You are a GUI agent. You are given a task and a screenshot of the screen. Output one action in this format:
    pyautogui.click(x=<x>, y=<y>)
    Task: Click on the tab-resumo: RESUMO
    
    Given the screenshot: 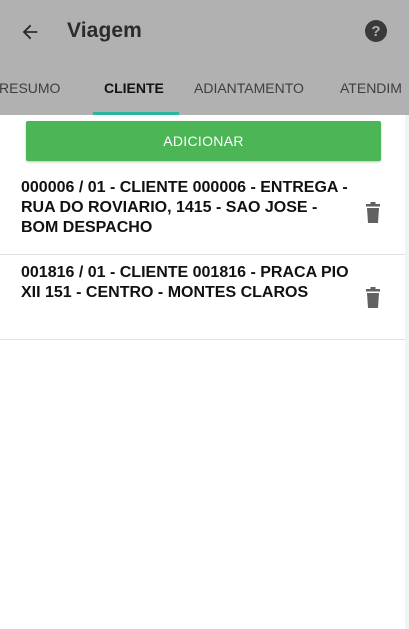 What is the action you would take?
    pyautogui.click(x=30, y=89)
    